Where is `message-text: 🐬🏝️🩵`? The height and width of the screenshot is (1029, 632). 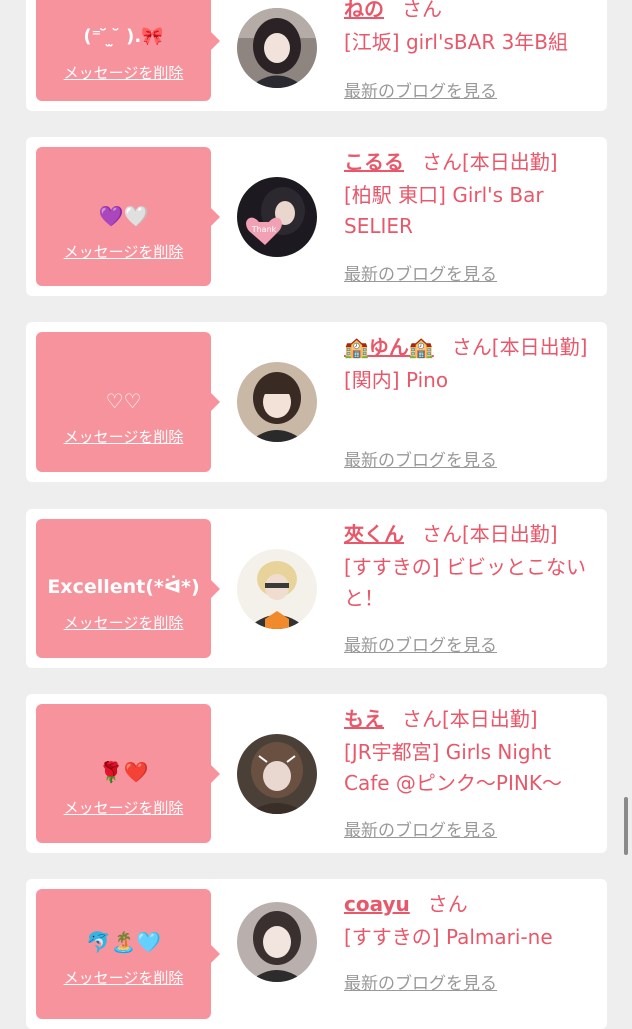
message-text: 🐬🏝️🩵 is located at coordinates (123, 941).